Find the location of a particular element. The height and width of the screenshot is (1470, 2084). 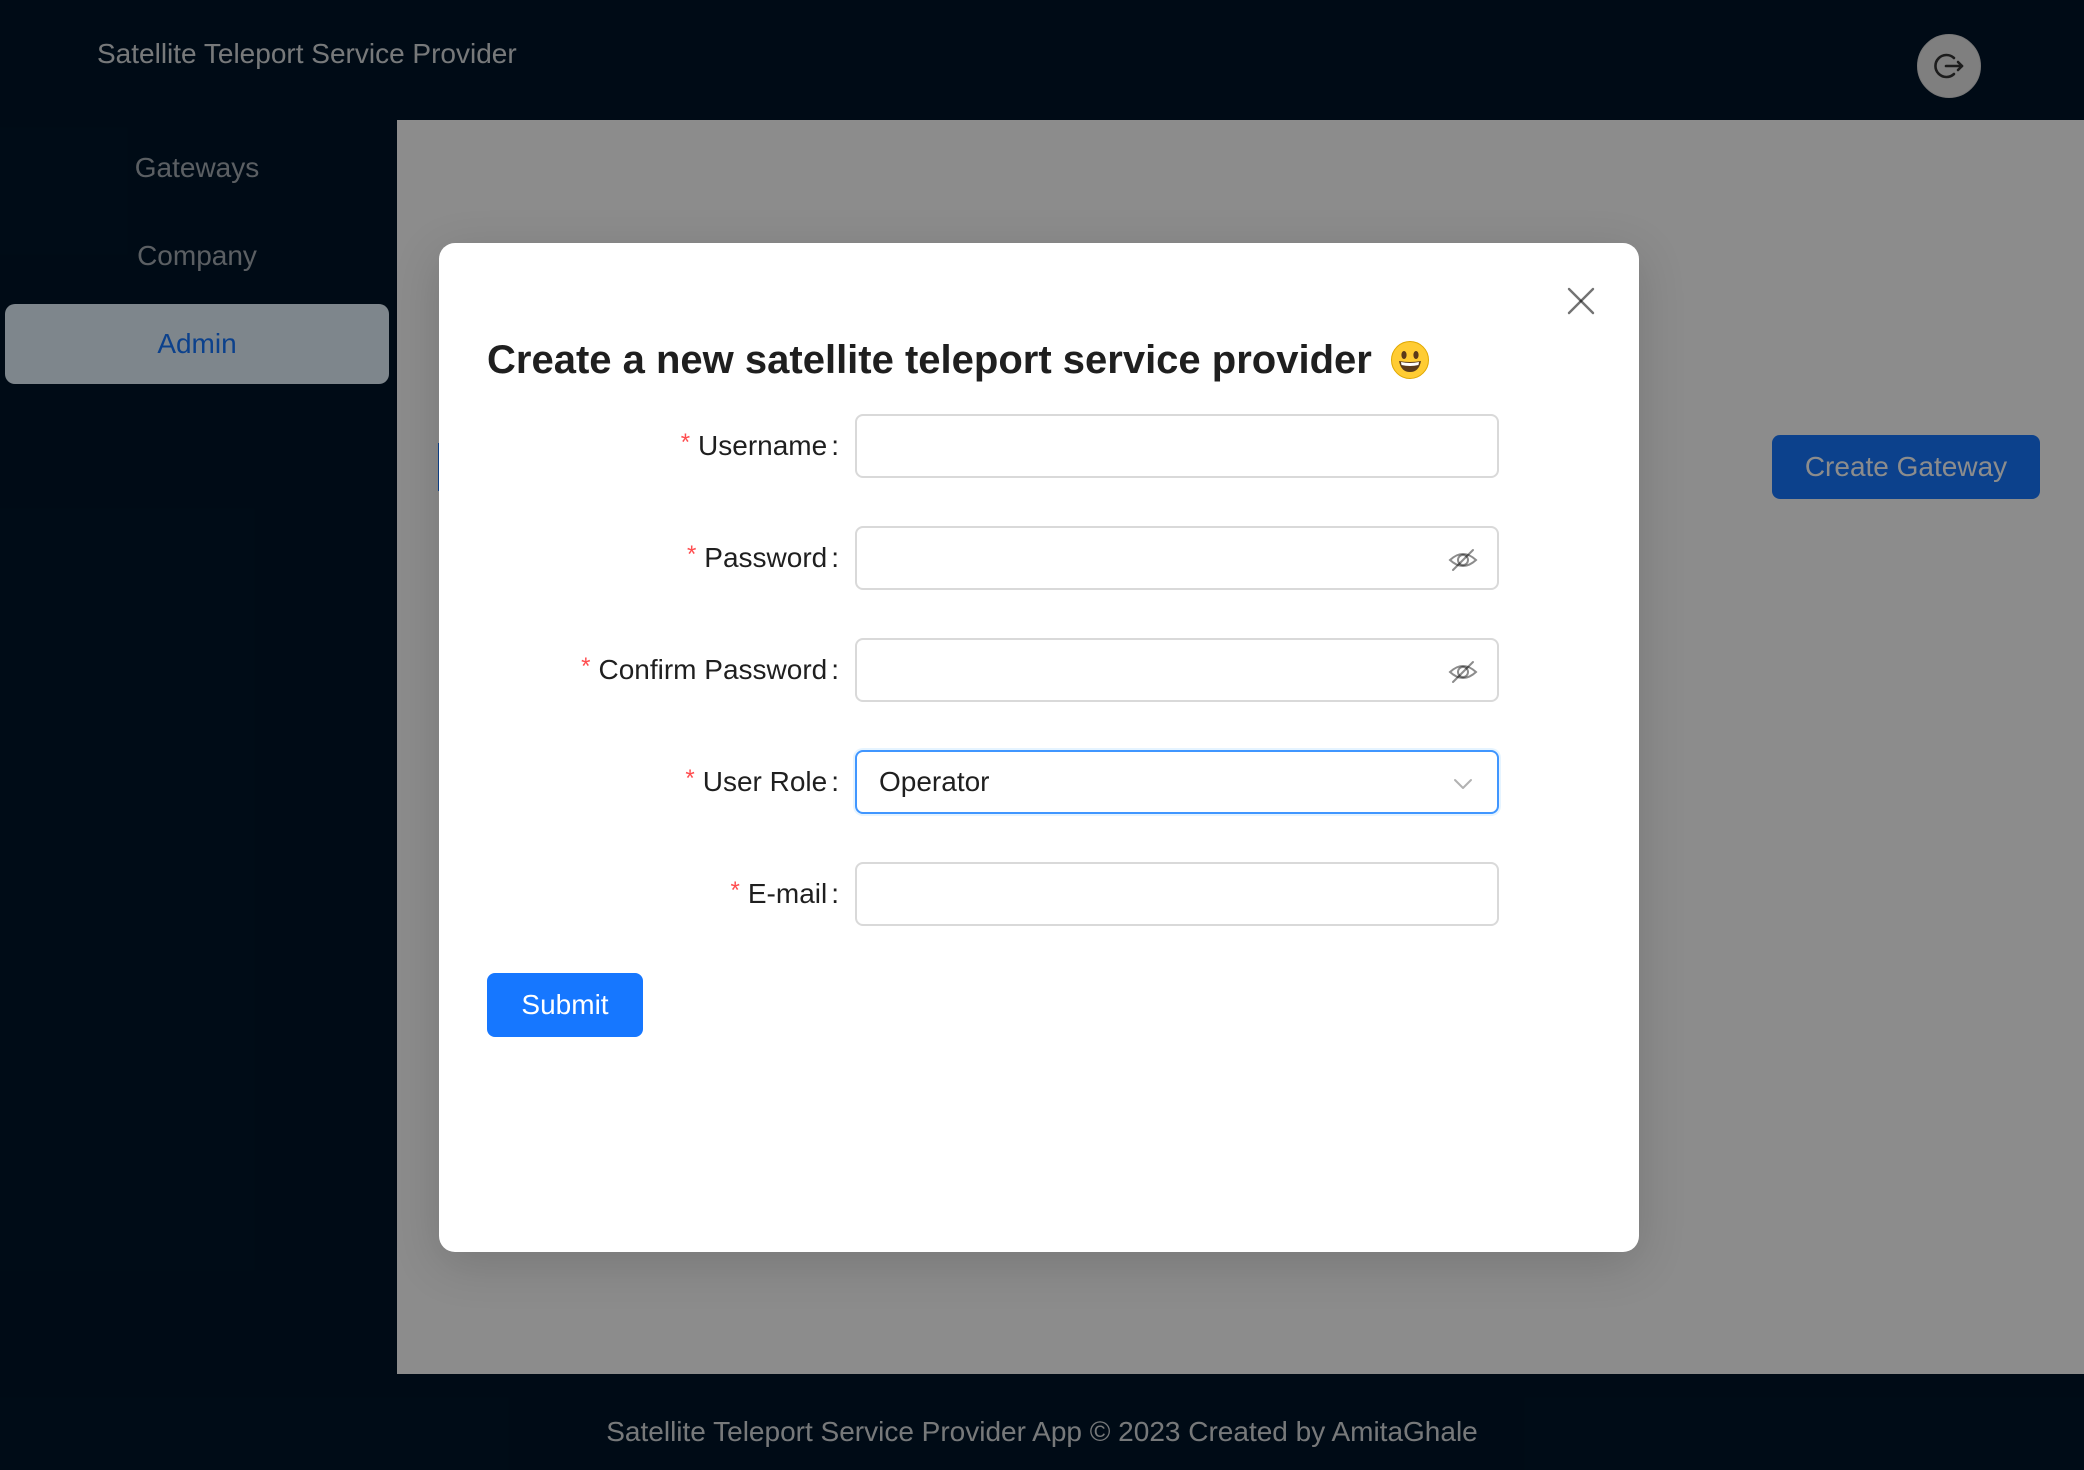

confirm-password-row: * Confirm Password : is located at coordinates (1039, 670).